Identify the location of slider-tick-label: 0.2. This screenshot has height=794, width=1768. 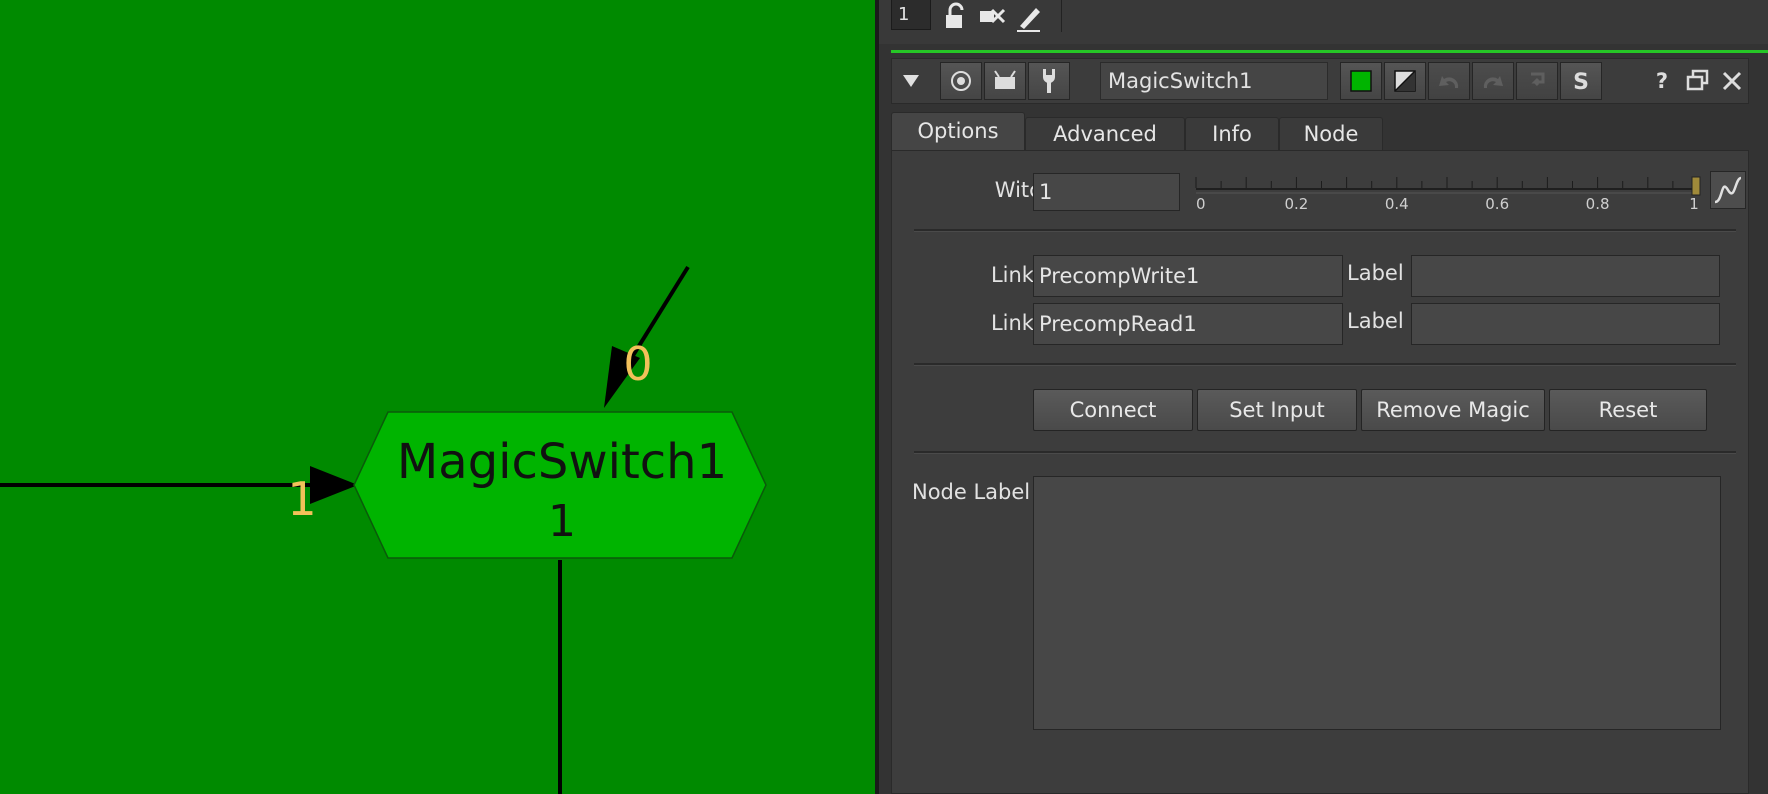
(1296, 204).